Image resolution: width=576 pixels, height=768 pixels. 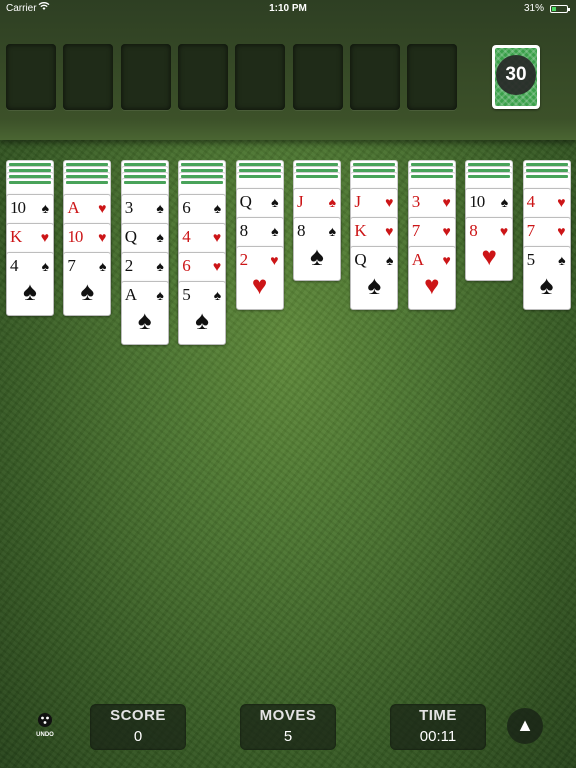 I want to click on battery-percent: 31%, so click(x=533, y=8).